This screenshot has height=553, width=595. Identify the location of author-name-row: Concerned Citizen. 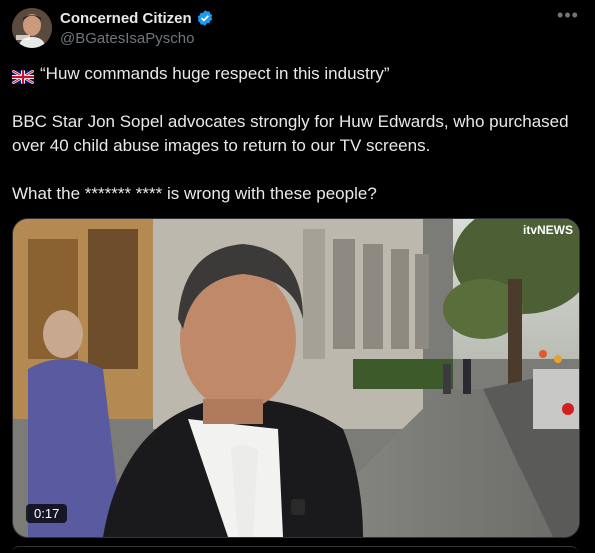
(137, 18).